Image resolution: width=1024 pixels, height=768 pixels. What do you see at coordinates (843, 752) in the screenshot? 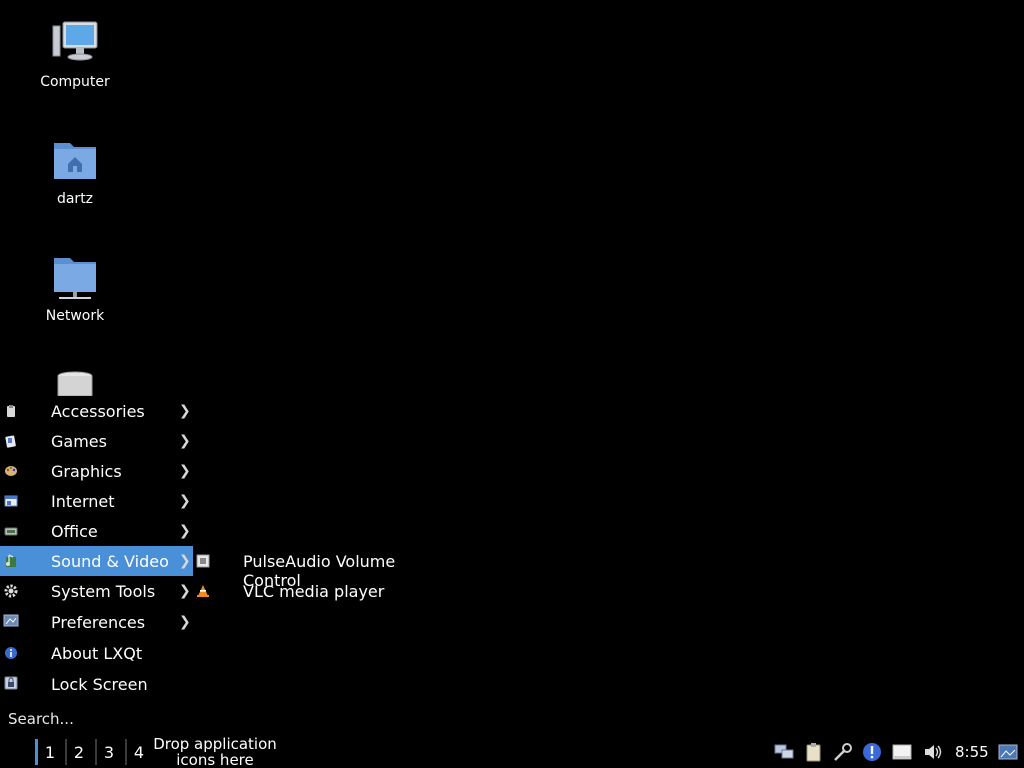
I see `screenshot-icon` at bounding box center [843, 752].